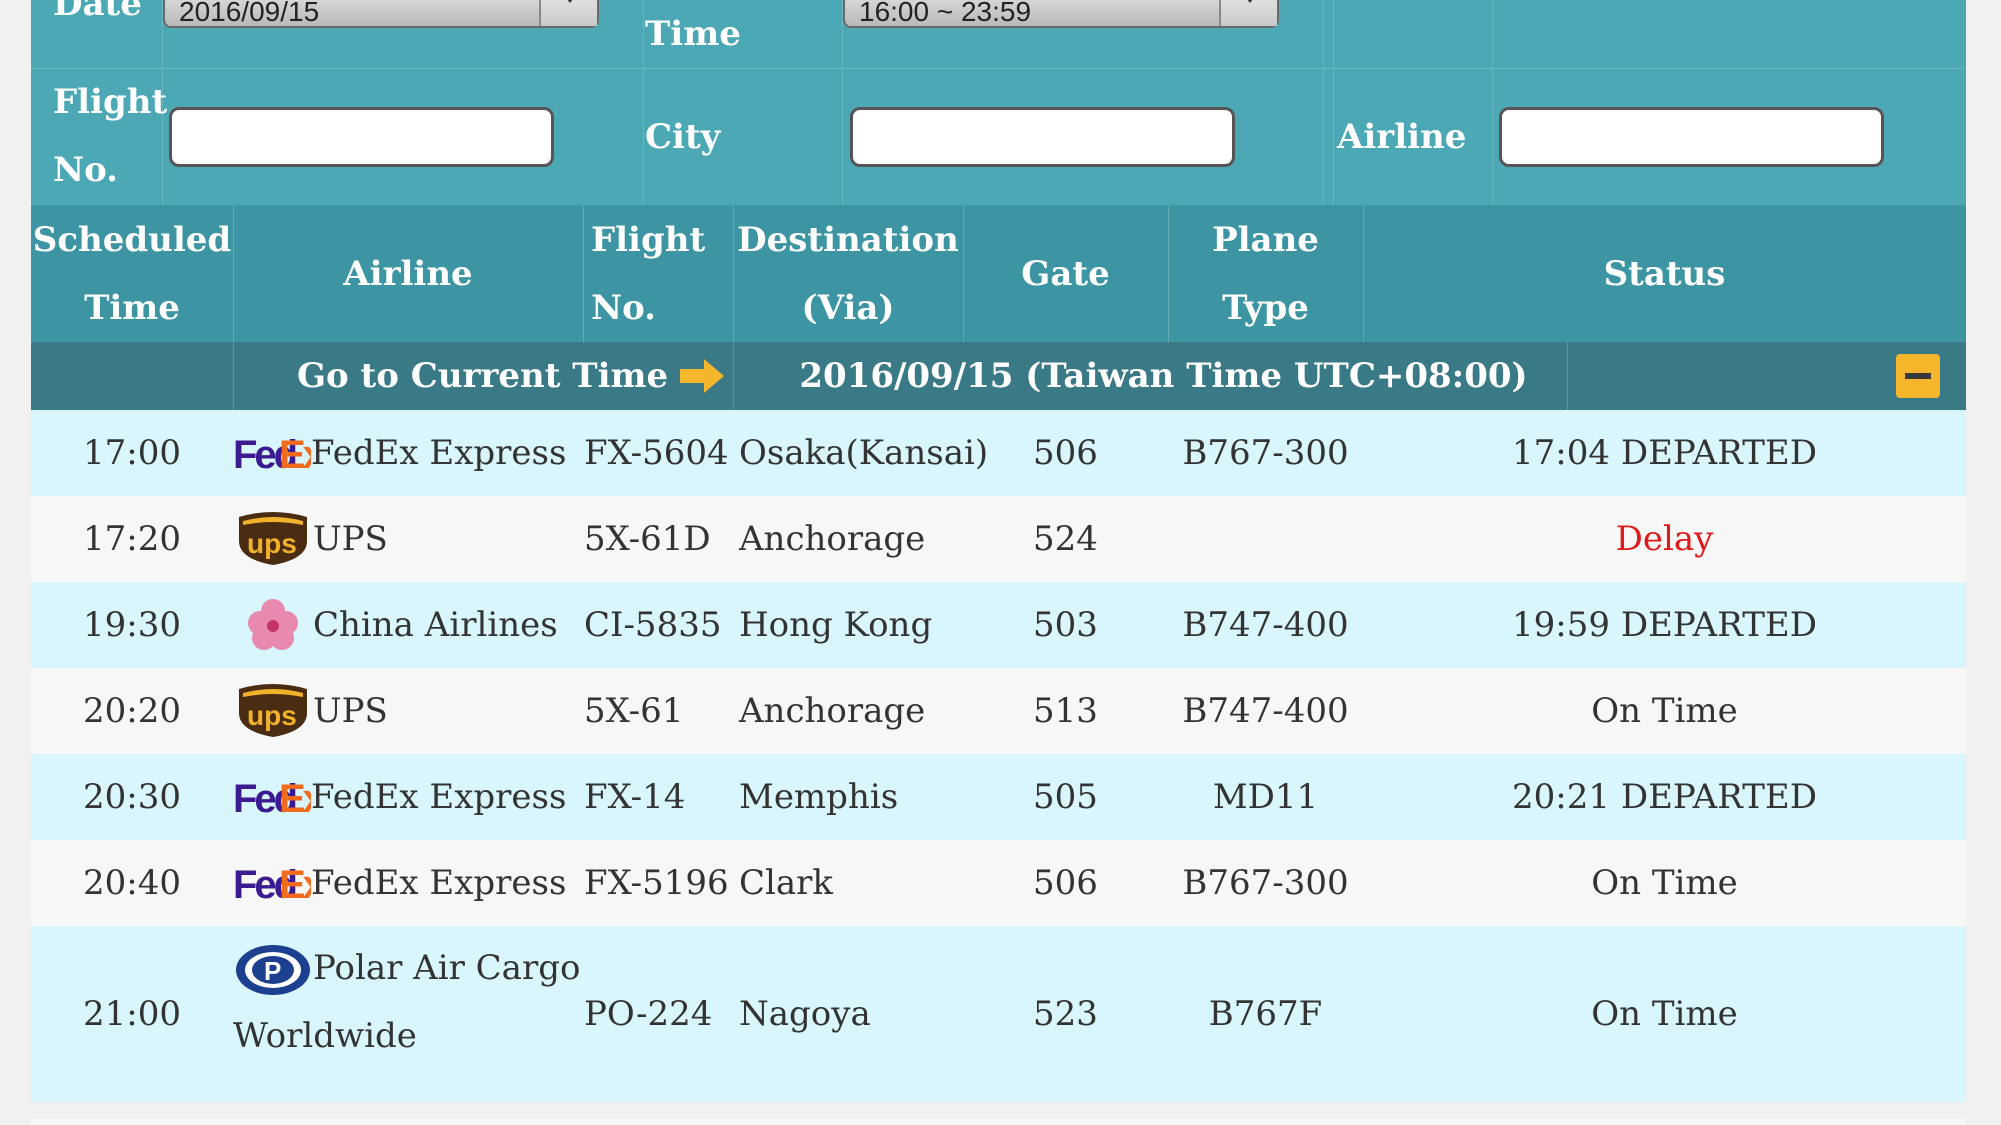 The height and width of the screenshot is (1125, 2001). What do you see at coordinates (635, 797) in the screenshot?
I see `flight-no-cell: FX-14` at bounding box center [635, 797].